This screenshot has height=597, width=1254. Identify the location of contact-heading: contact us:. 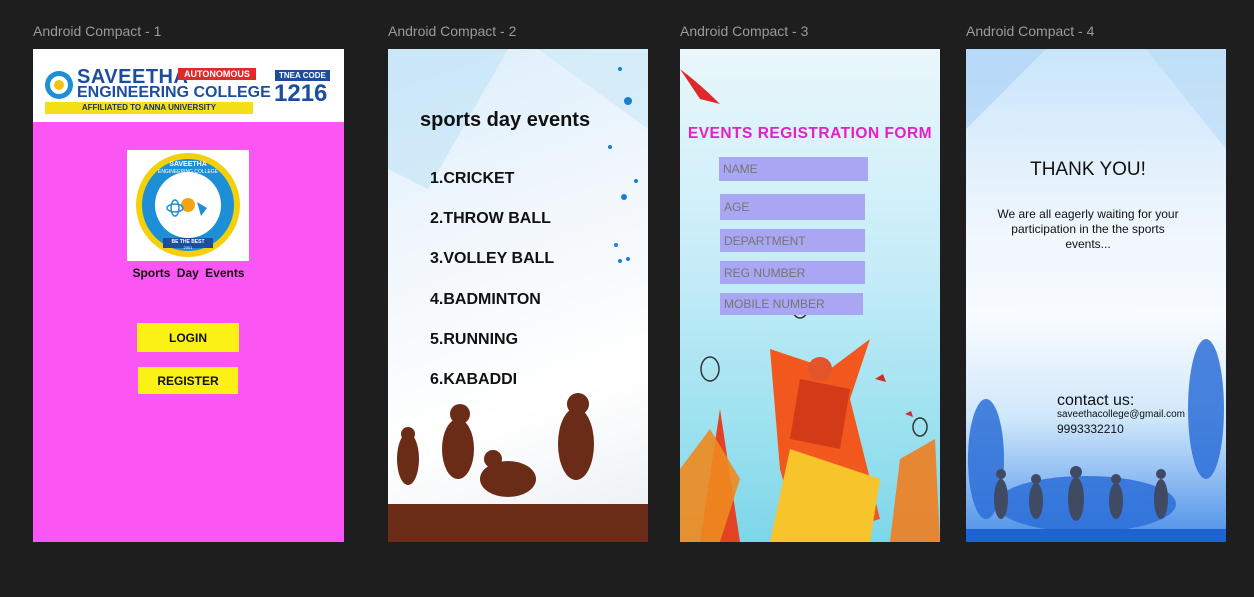
(1096, 400).